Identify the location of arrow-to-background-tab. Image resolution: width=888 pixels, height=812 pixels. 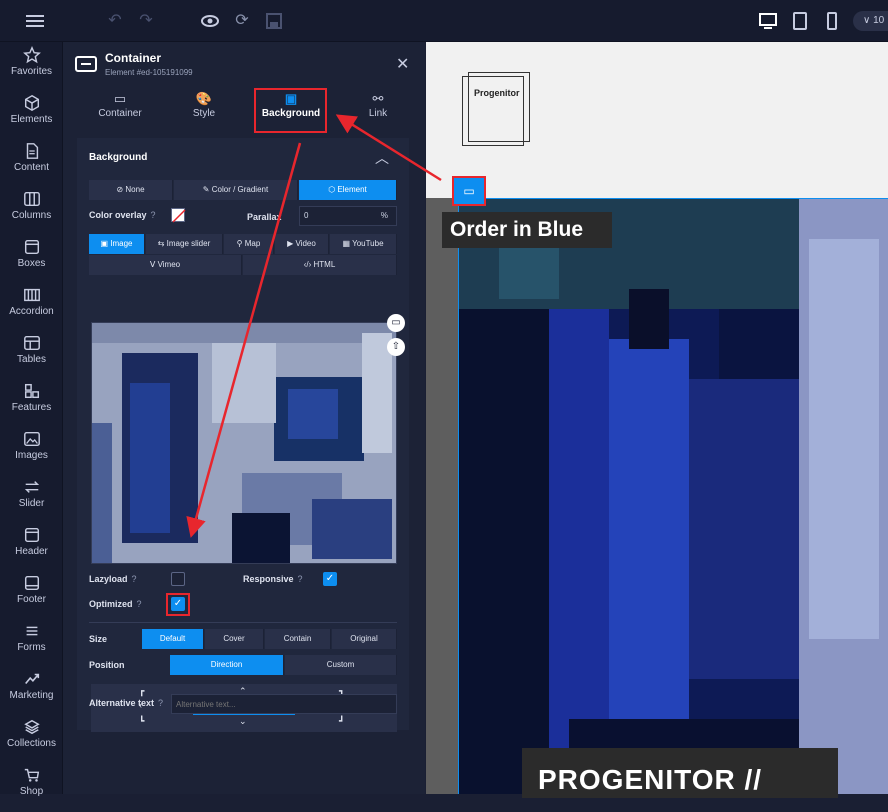
(388, 148).